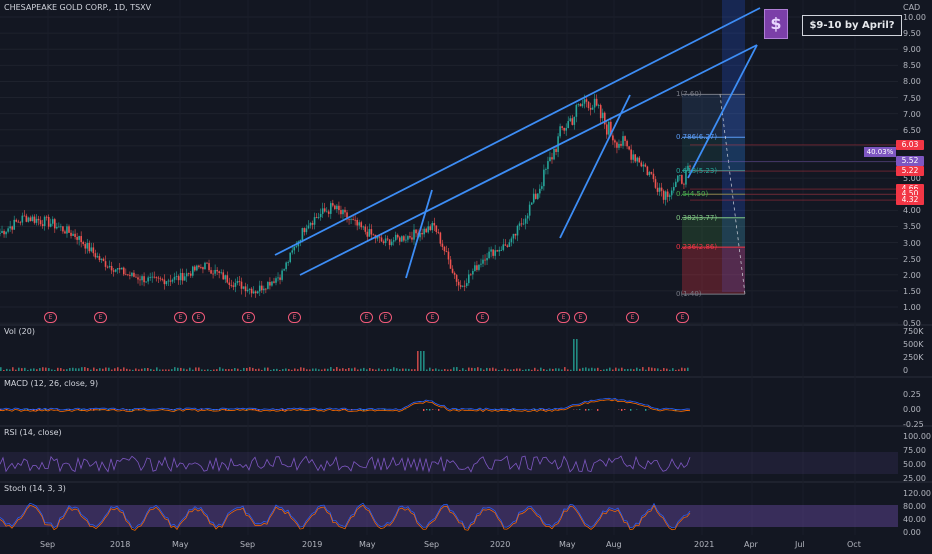 The width and height of the screenshot is (932, 554). I want to click on vol-tick-label: 500K, so click(917, 344).